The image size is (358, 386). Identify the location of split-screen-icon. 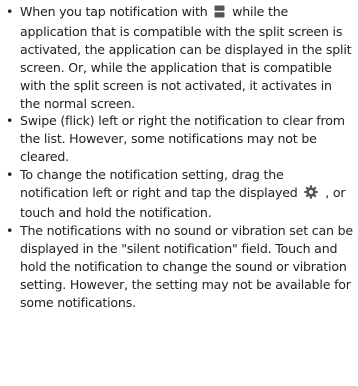
(219, 14).